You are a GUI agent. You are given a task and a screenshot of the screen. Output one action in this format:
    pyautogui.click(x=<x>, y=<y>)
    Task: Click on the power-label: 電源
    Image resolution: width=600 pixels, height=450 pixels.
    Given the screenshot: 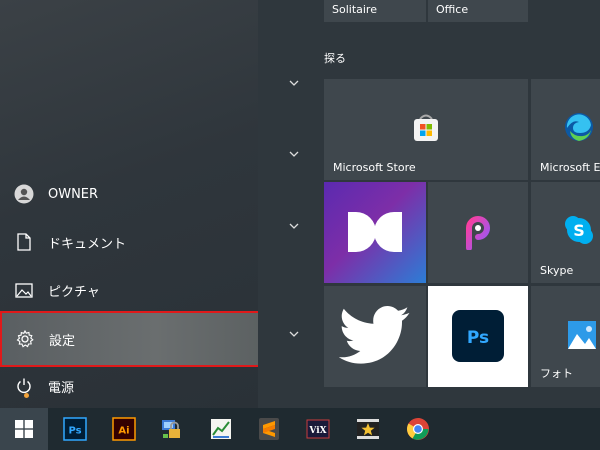 What is the action you would take?
    pyautogui.click(x=61, y=388)
    